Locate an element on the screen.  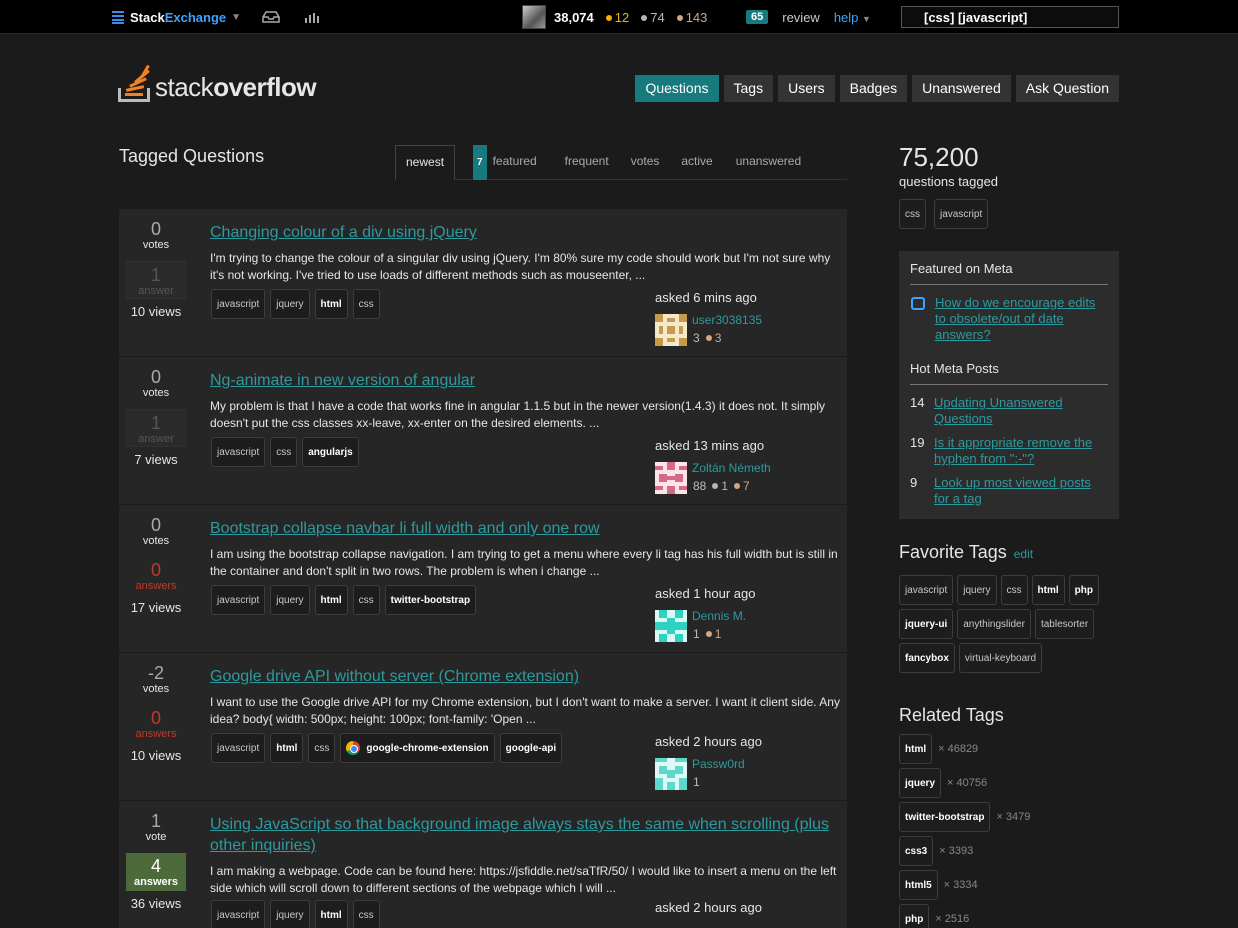
answer-count: 0 is located at coordinates (155, 718).